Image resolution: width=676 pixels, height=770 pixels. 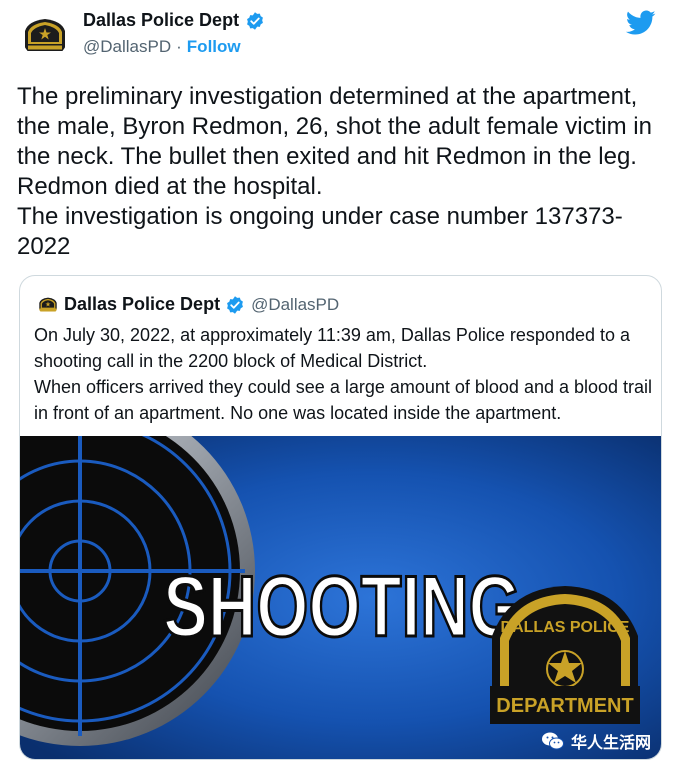 I want to click on twitter-bird-icon, so click(x=641, y=23).